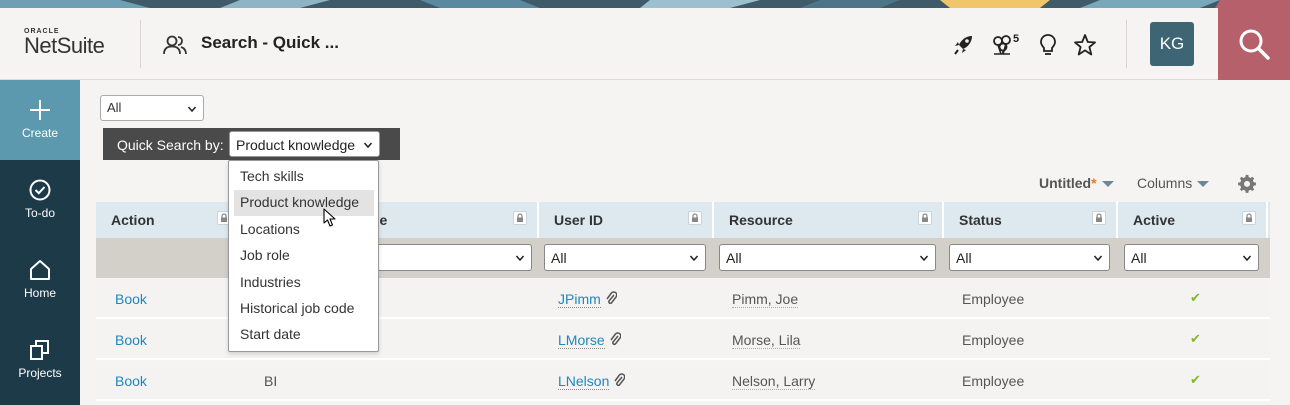 This screenshot has height=405, width=1290. I want to click on header-divider, so click(140, 44).